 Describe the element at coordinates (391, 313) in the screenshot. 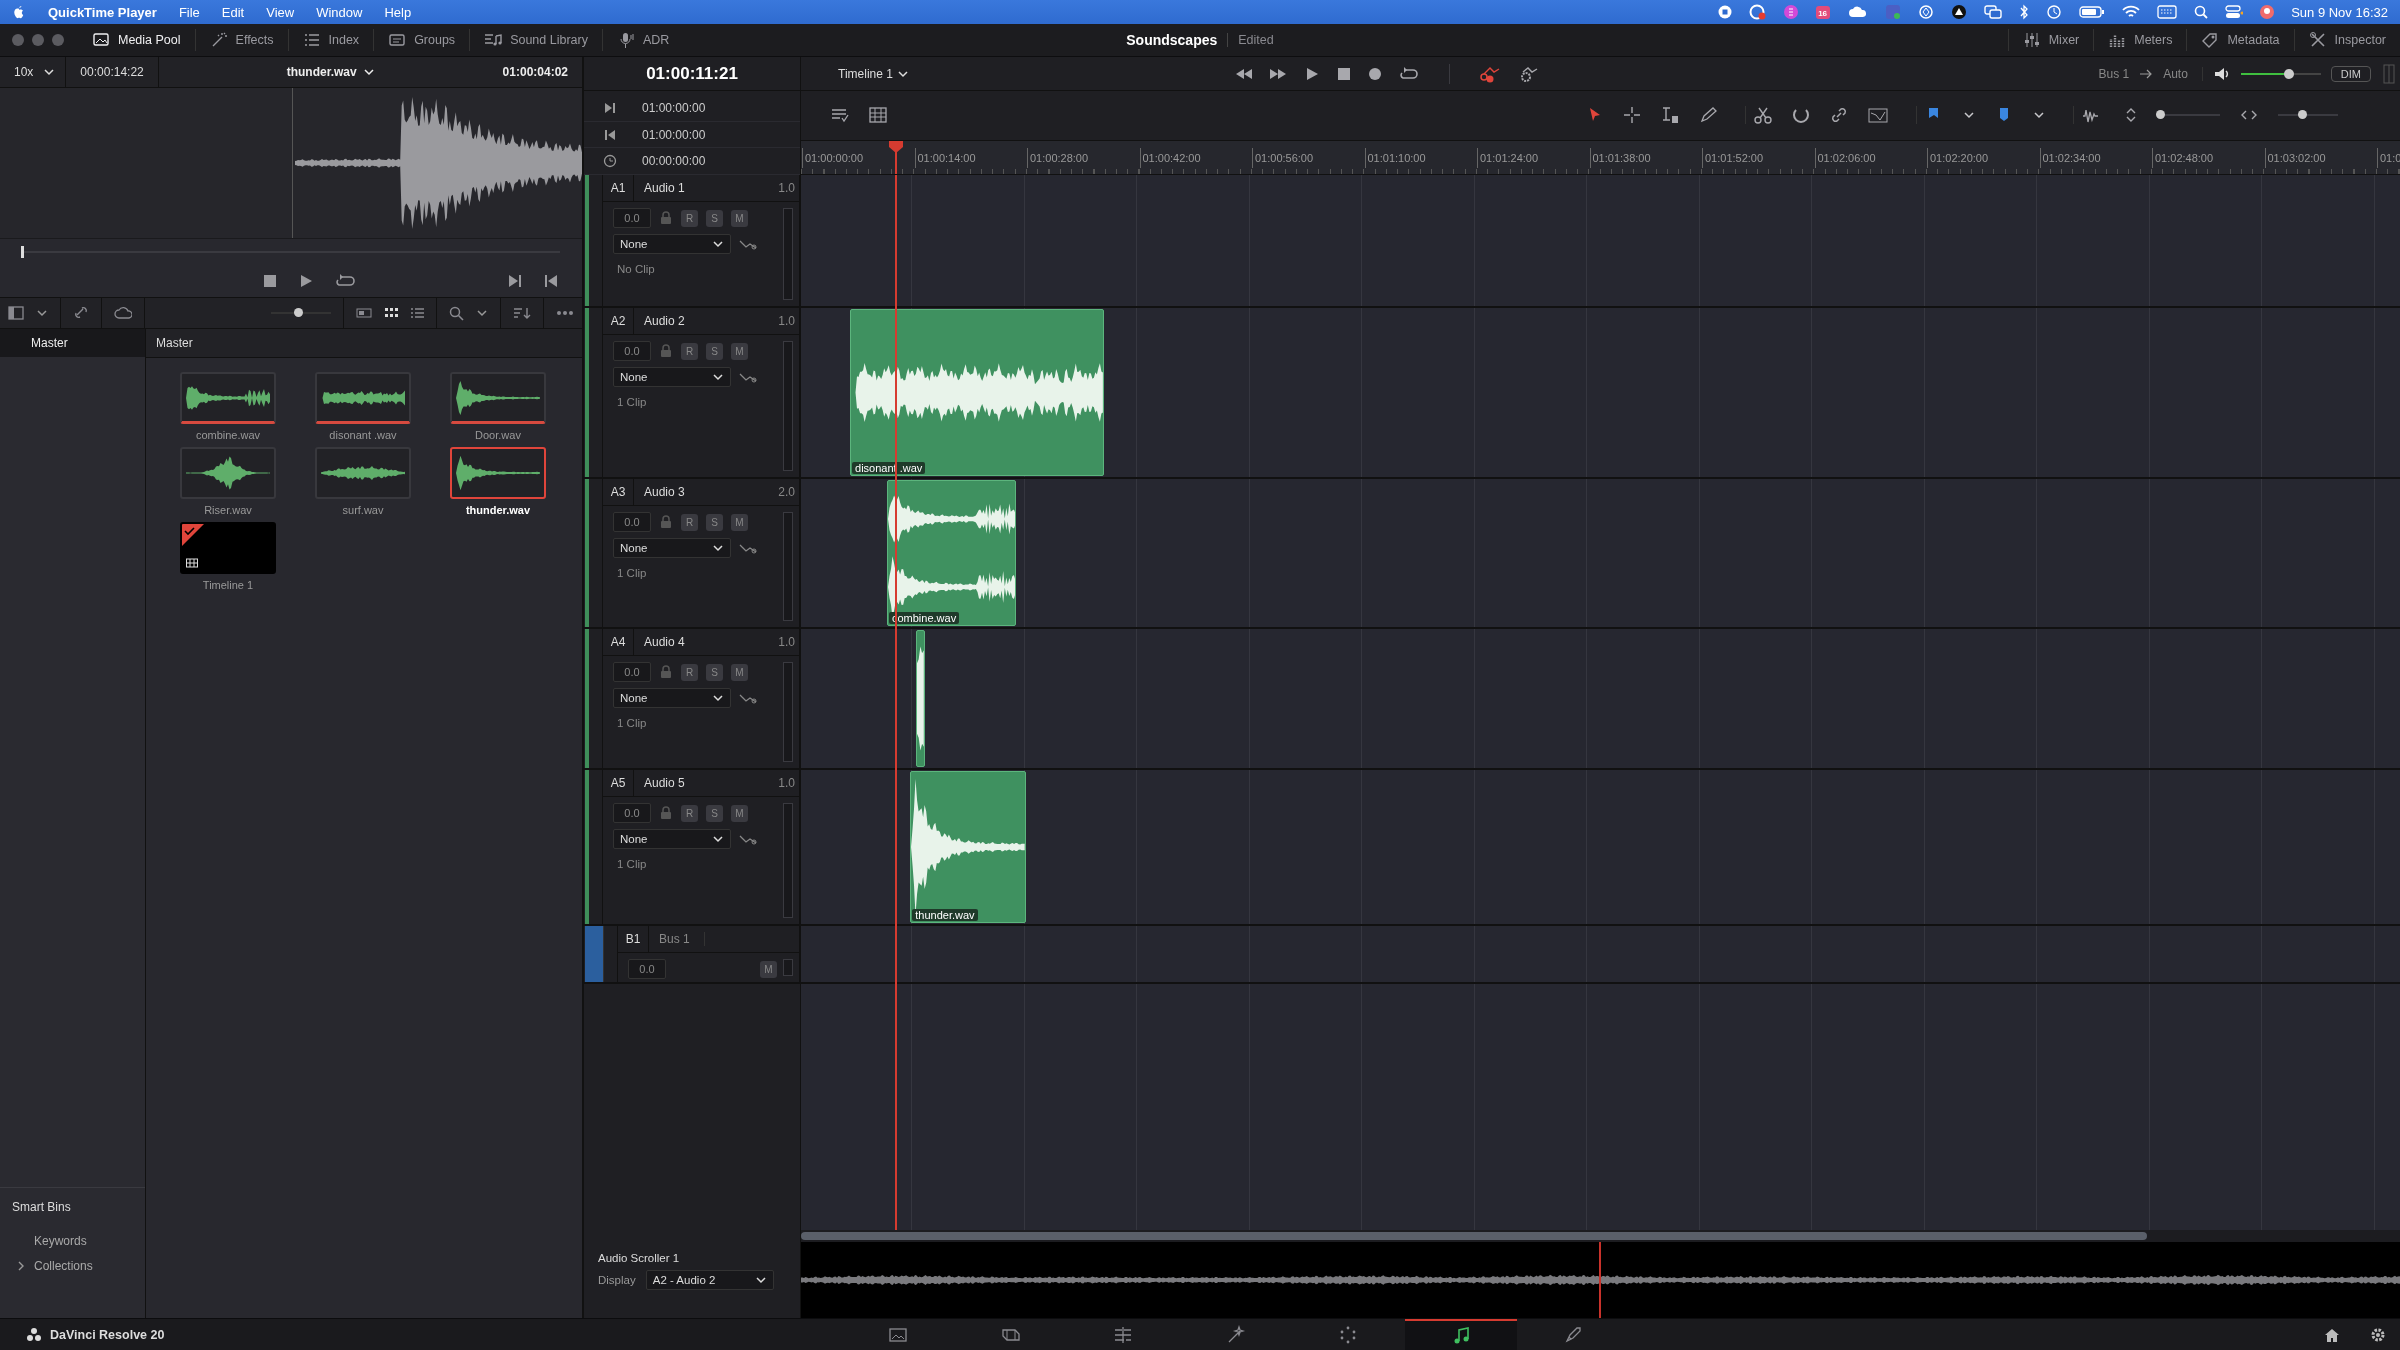

I see `grid-view-icon` at that location.